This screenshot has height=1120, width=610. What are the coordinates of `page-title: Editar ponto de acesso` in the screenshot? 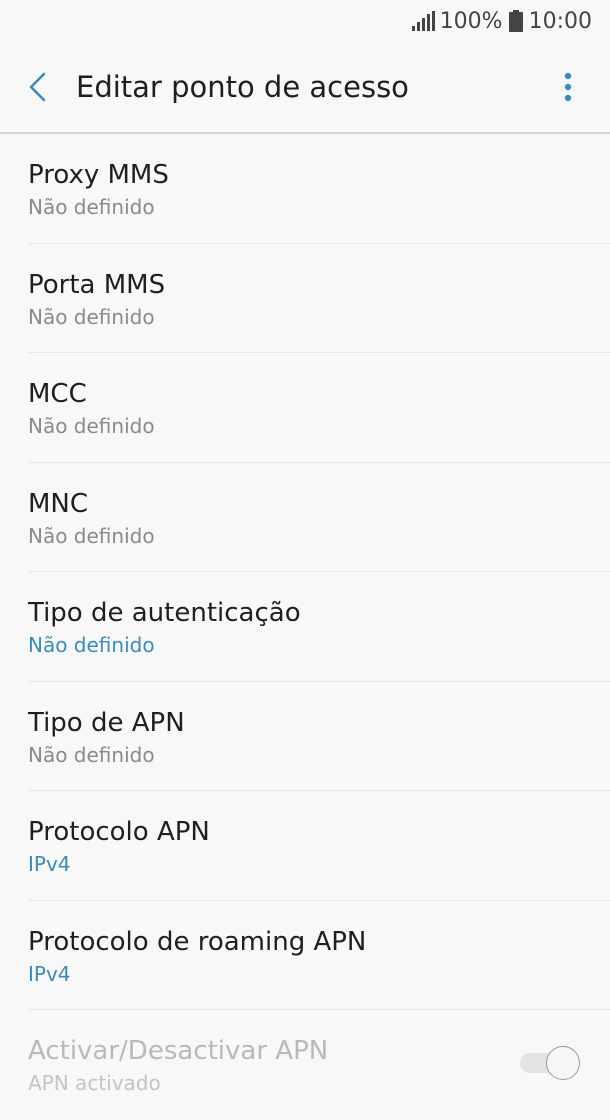 It's located at (242, 87).